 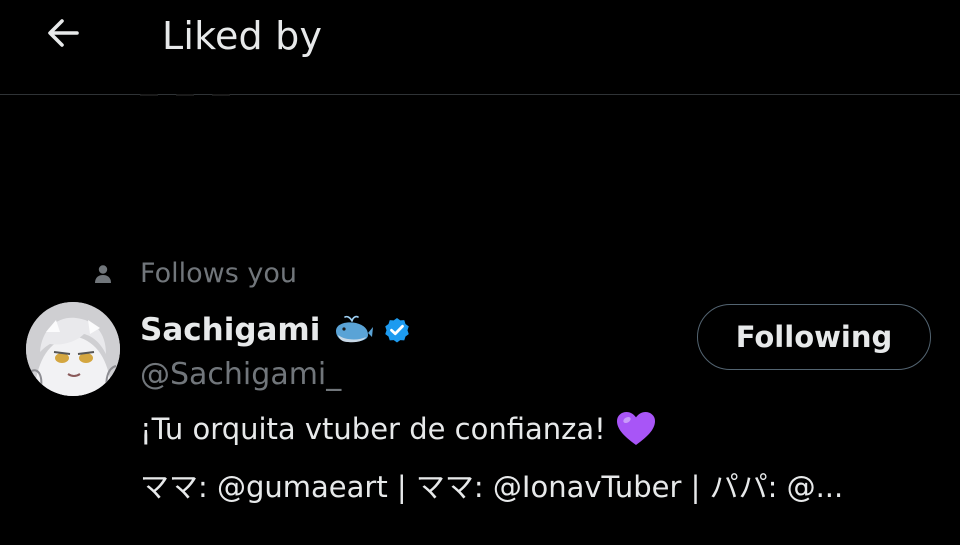 What do you see at coordinates (210, 89) in the screenshot?
I see `tab-indicator-remnant` at bounding box center [210, 89].